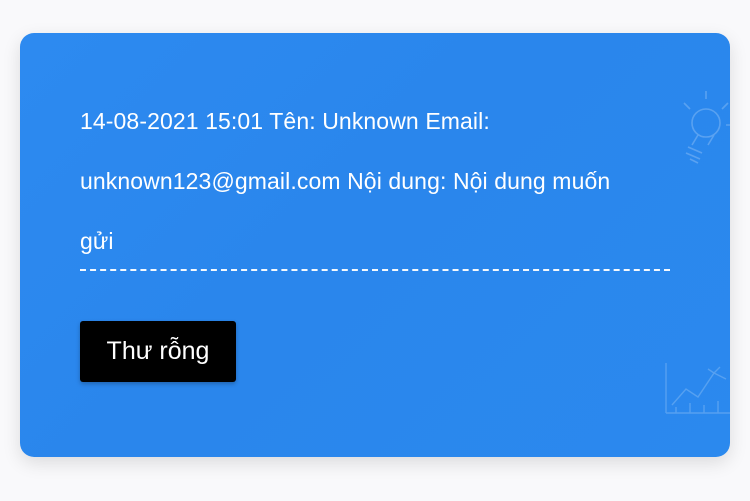 This screenshot has height=501, width=750. Describe the element at coordinates (457, 121) in the screenshot. I see `email-label: Email:` at that location.